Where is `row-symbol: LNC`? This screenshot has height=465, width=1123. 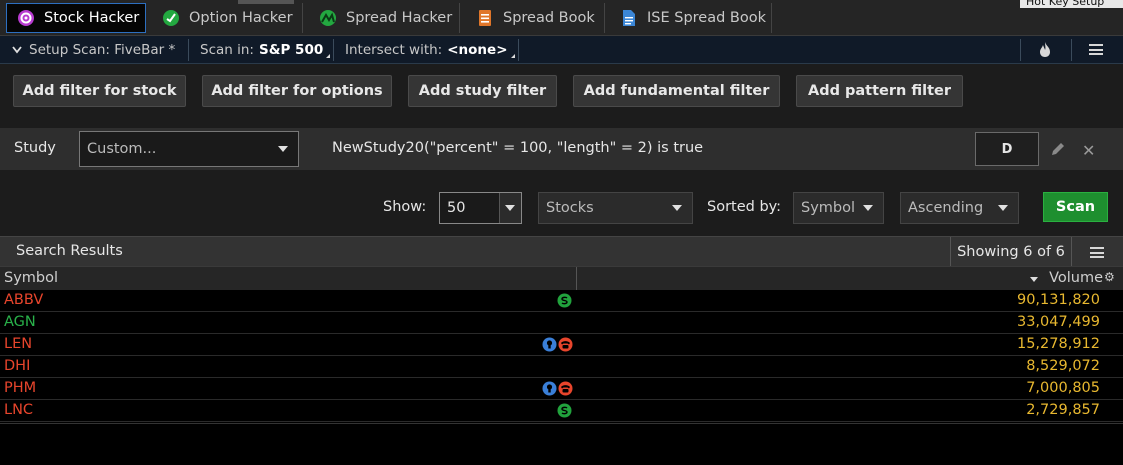
row-symbol: LNC is located at coordinates (18, 410).